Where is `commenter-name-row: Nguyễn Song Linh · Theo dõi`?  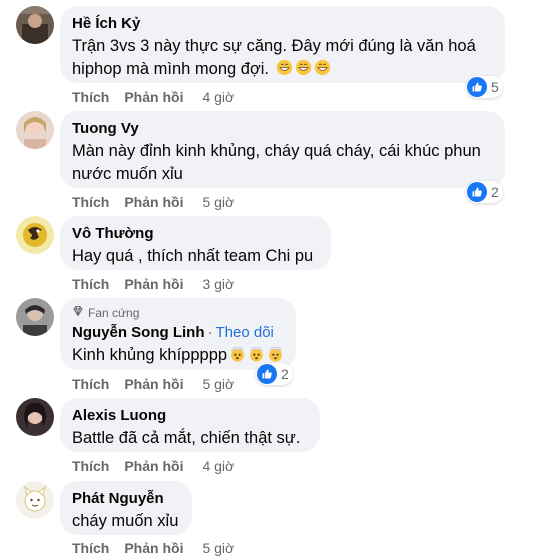
commenter-name-row: Nguyễn Song Linh · Theo dõi is located at coordinates (178, 332).